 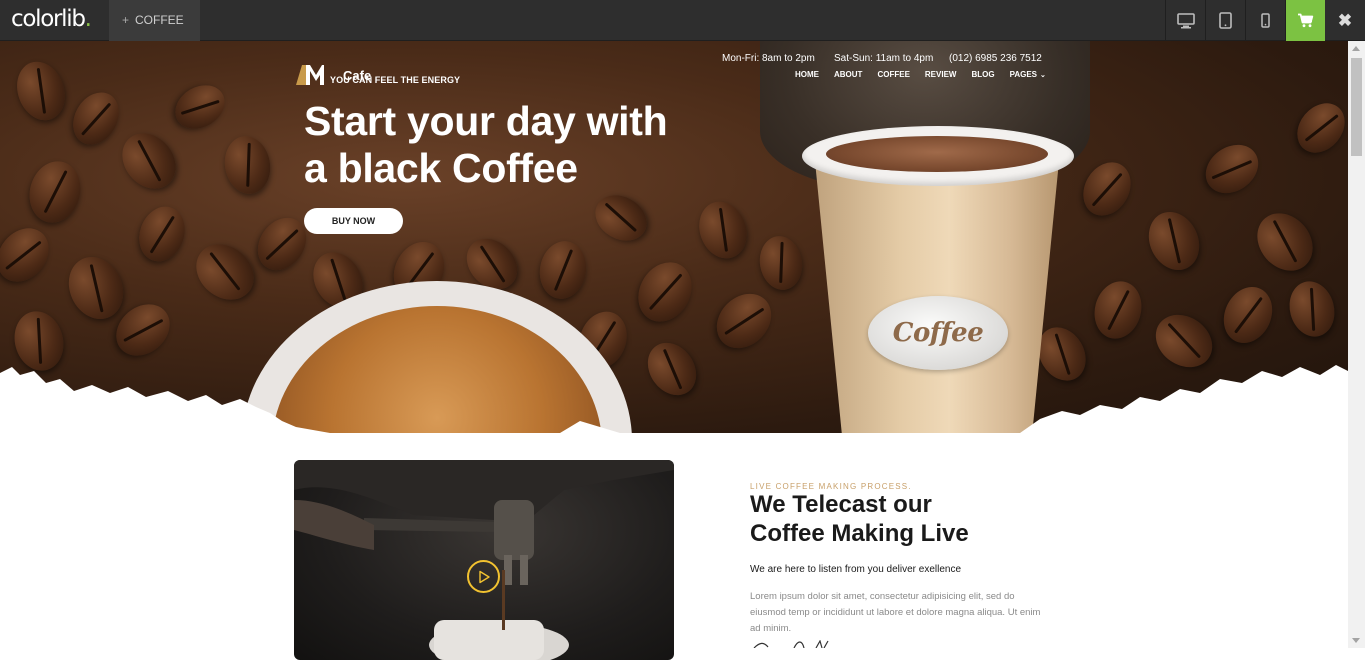 What do you see at coordinates (995, 58) in the screenshot?
I see `phone-number: (012) 6985 236 7512` at bounding box center [995, 58].